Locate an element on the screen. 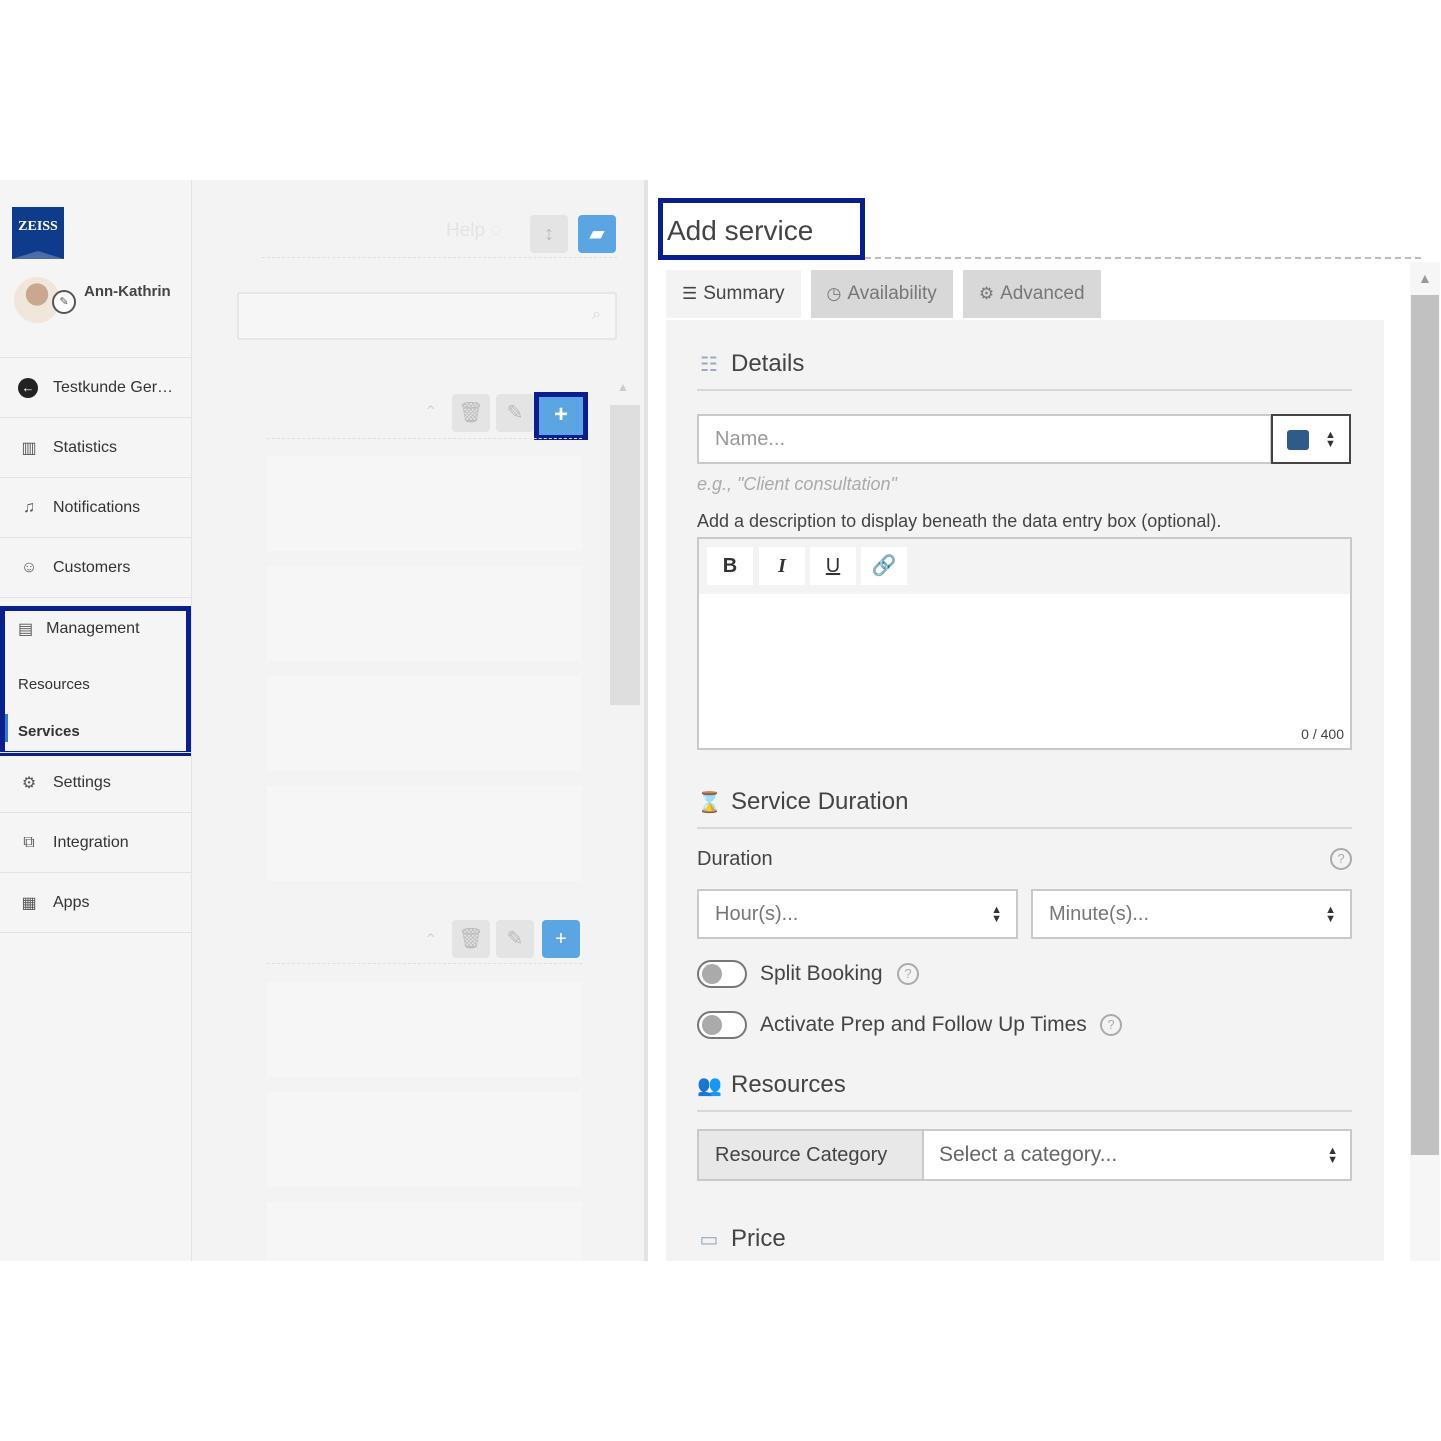 This screenshot has width=1441, height=1441. nav-integration: ⧉ Integration is located at coordinates (95, 843).